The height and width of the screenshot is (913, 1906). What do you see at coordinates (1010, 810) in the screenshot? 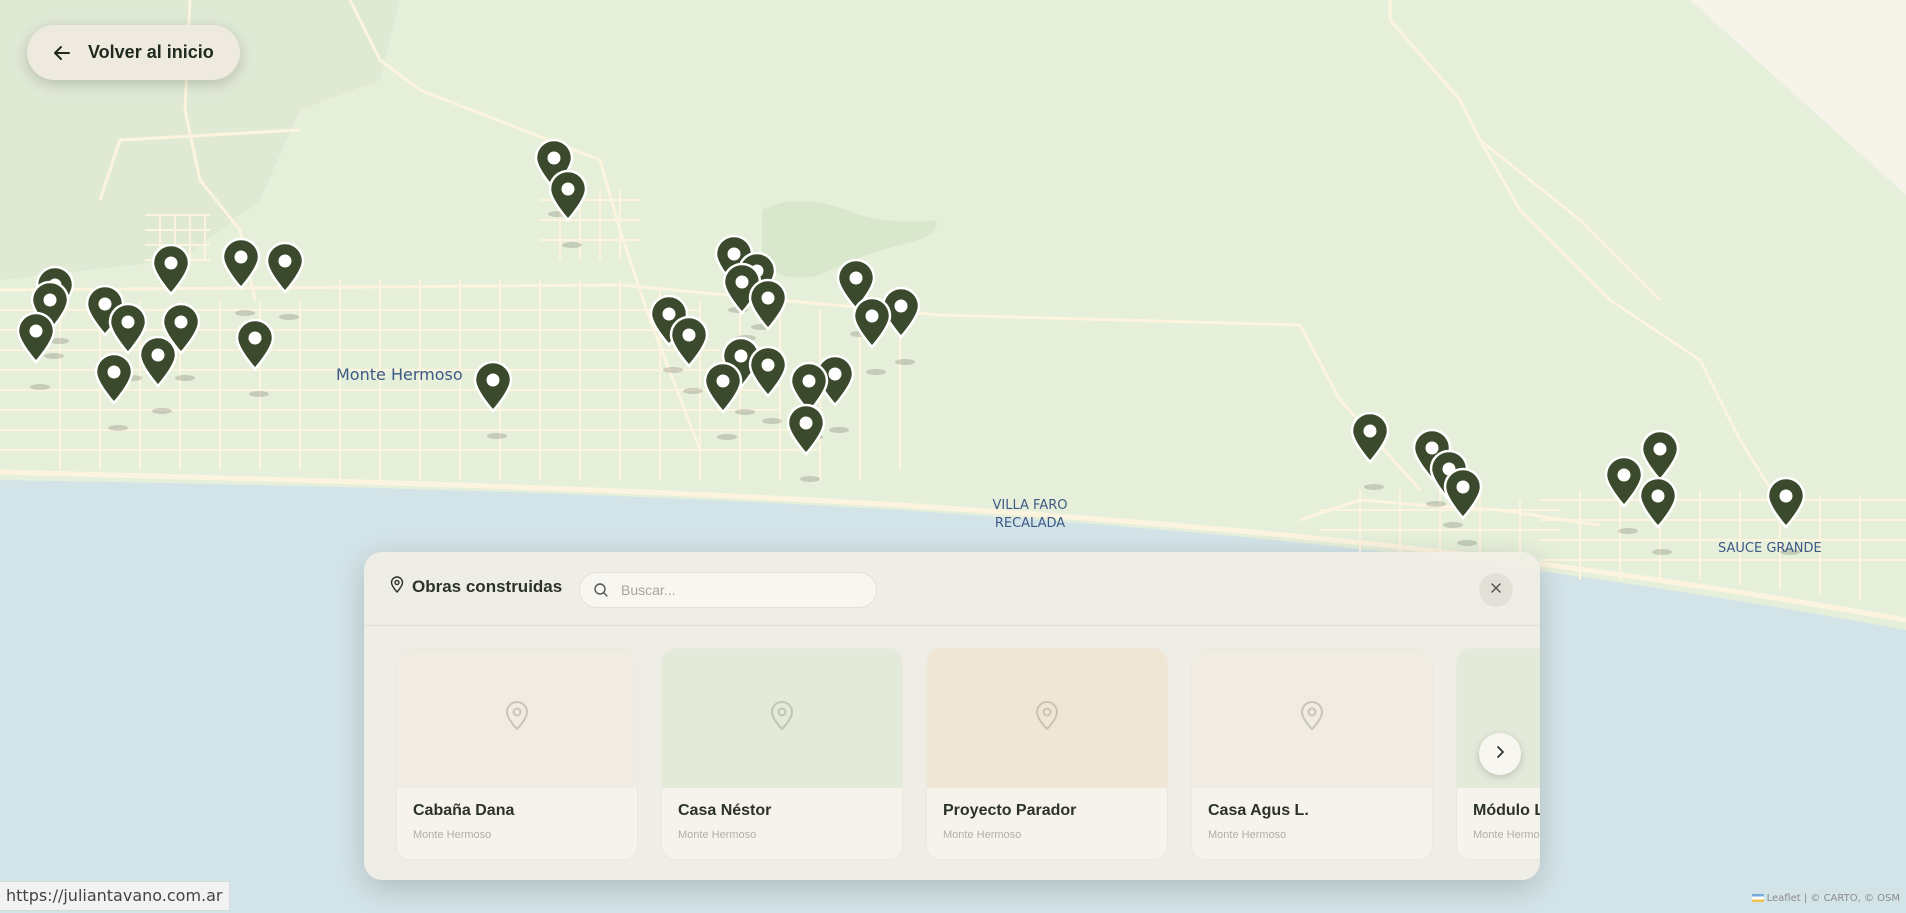
I see `work-card-name: Proyecto Parador` at bounding box center [1010, 810].